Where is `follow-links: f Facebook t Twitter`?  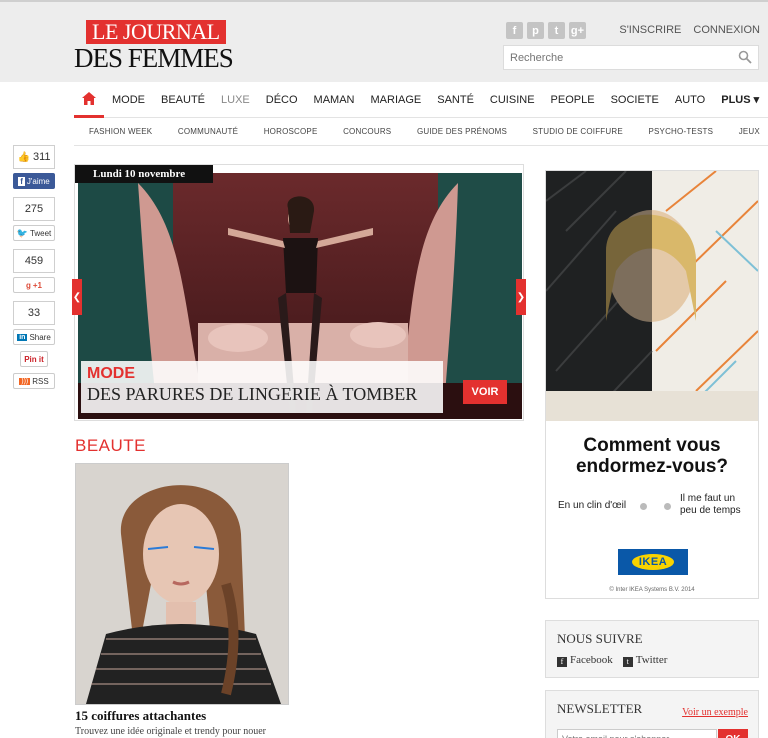
follow-links: f Facebook t Twitter is located at coordinates (612, 660).